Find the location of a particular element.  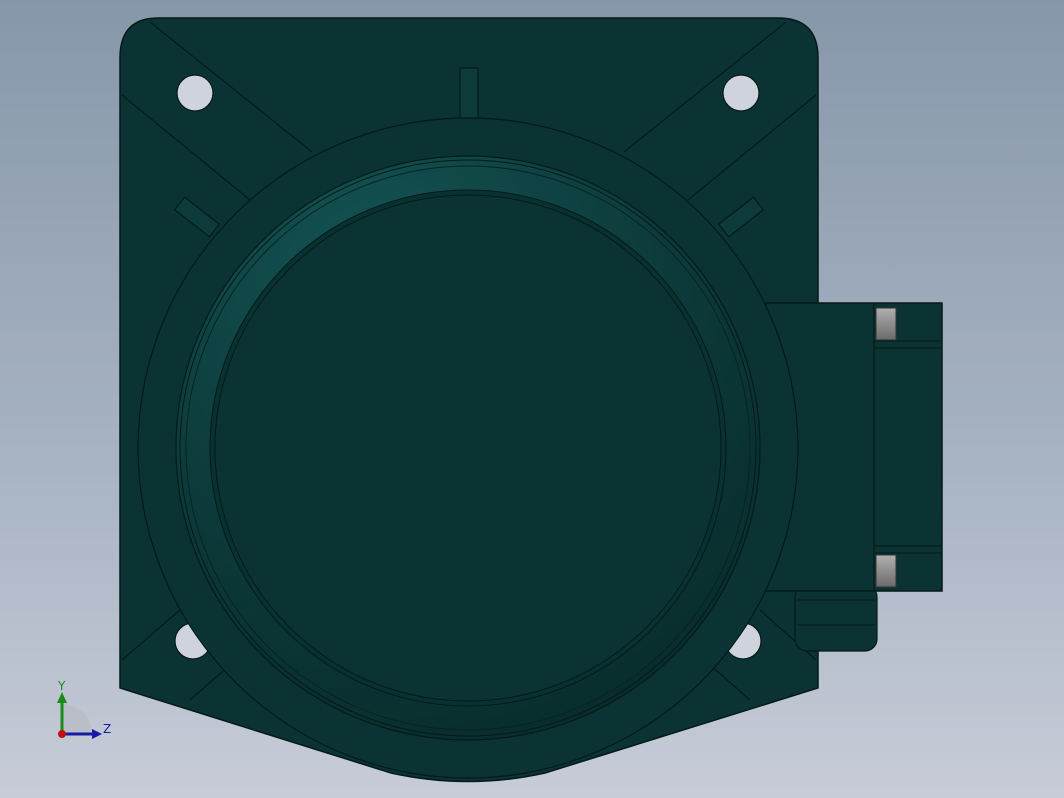

coordinate-triad: Y Z is located at coordinates (84, 709).